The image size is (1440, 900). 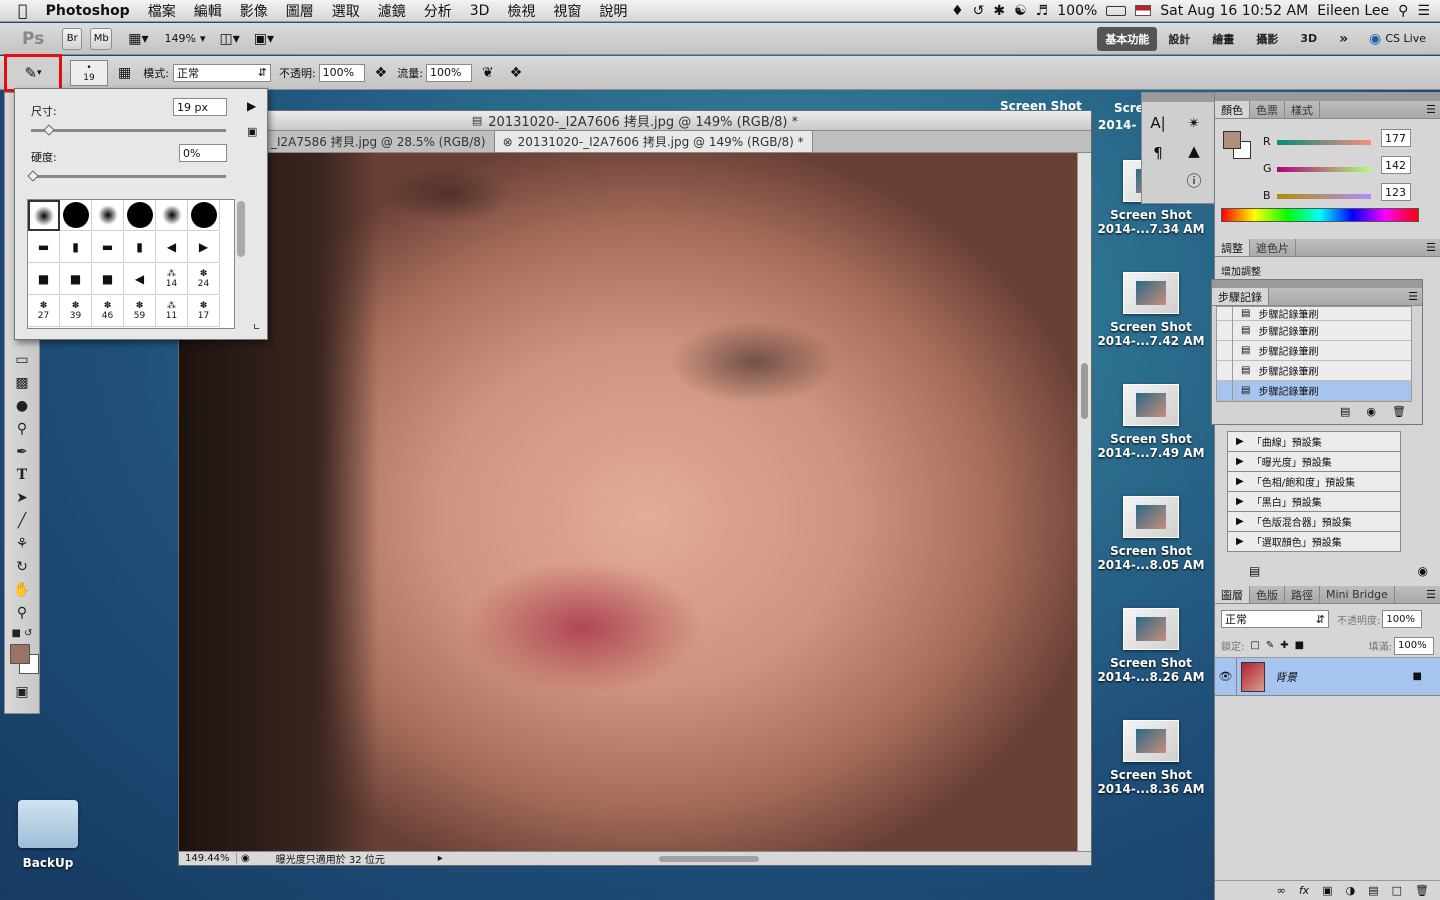 I want to click on popup-menu-icon: ▶, so click(x=251, y=106).